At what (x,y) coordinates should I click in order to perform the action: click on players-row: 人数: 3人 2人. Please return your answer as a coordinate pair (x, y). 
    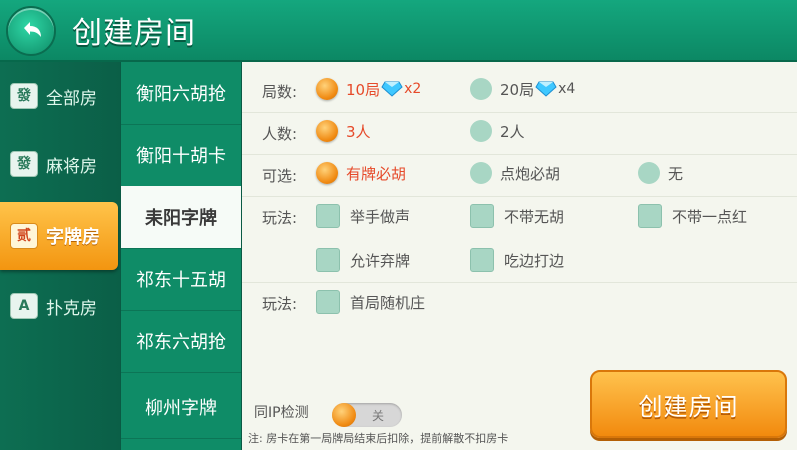
    Looking at the image, I should click on (519, 133).